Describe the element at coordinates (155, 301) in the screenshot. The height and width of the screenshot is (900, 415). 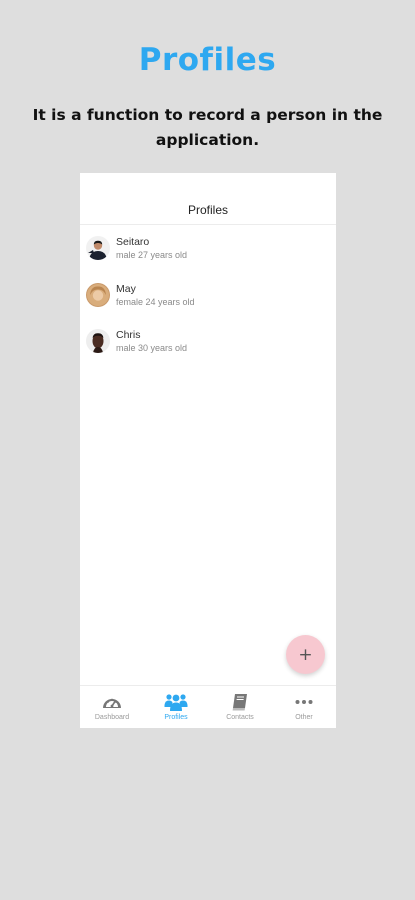
I see `profile-detail: female 24 years old` at that location.